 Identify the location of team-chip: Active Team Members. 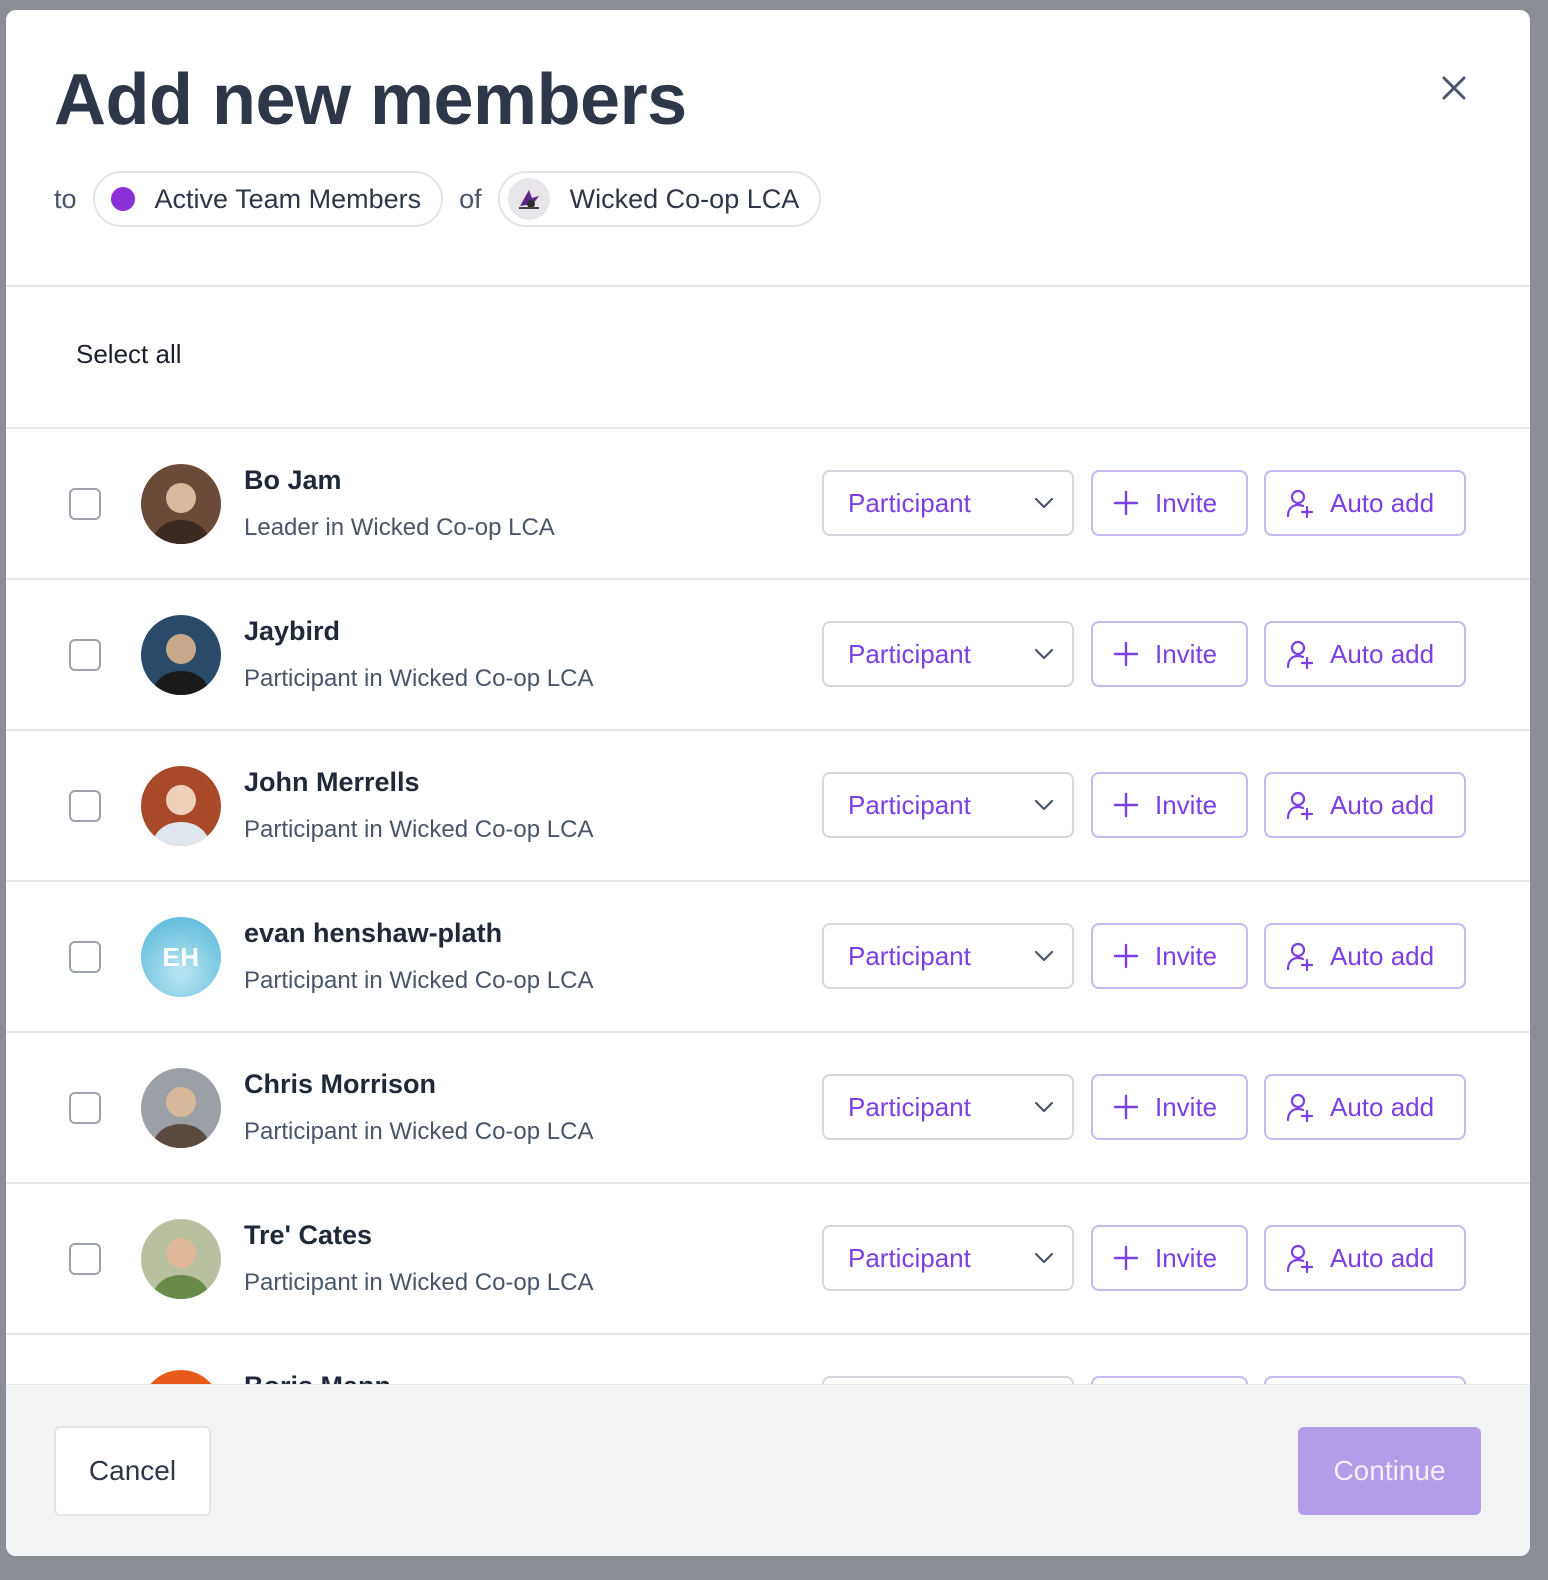
(268, 199).